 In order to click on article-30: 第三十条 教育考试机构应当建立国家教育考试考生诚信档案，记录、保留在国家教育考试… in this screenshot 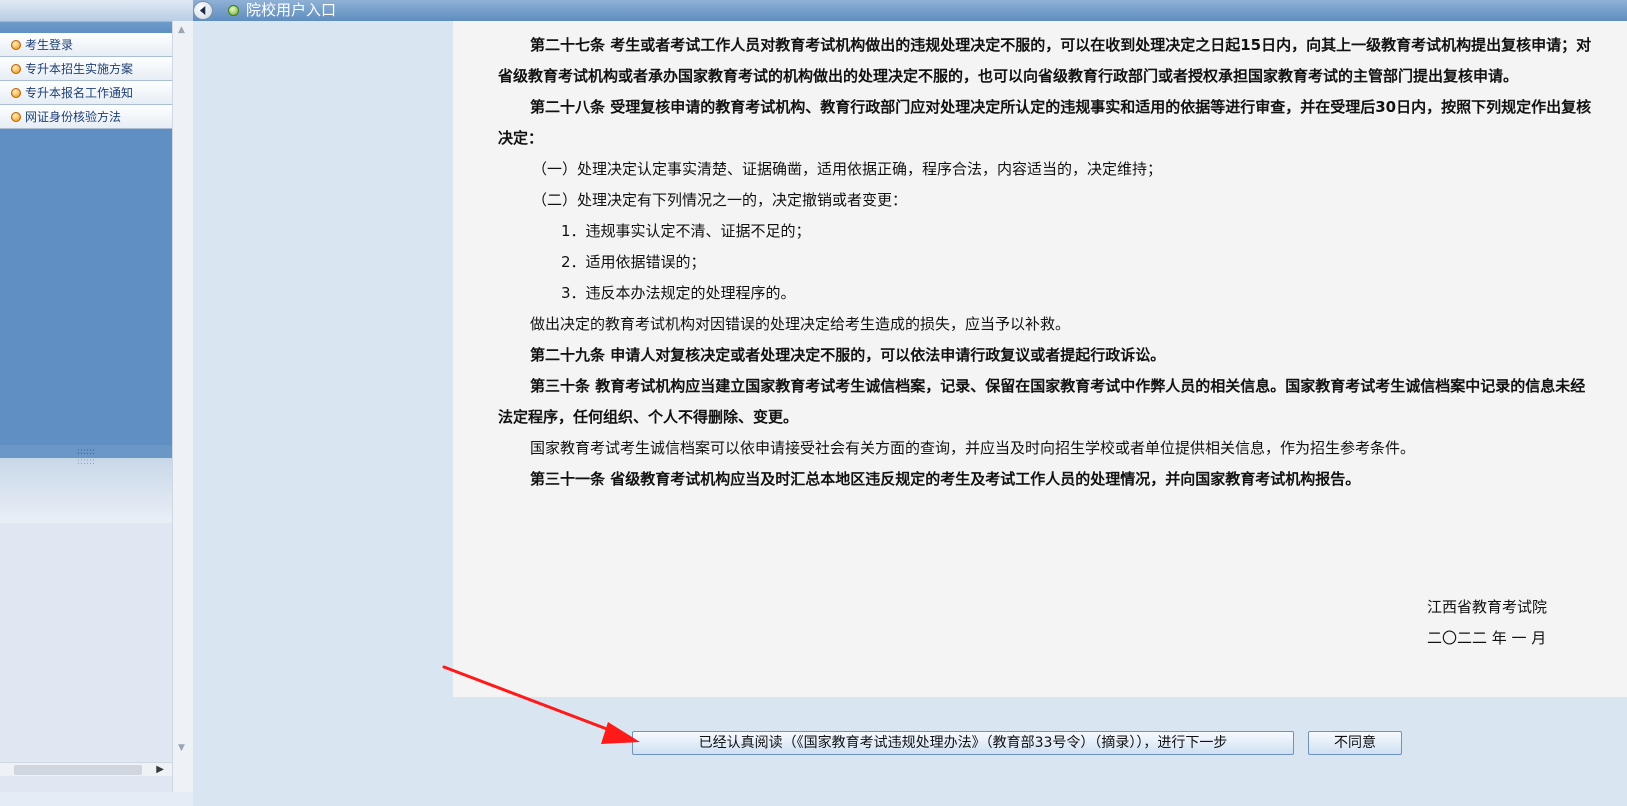, I will do `click(1042, 401)`.